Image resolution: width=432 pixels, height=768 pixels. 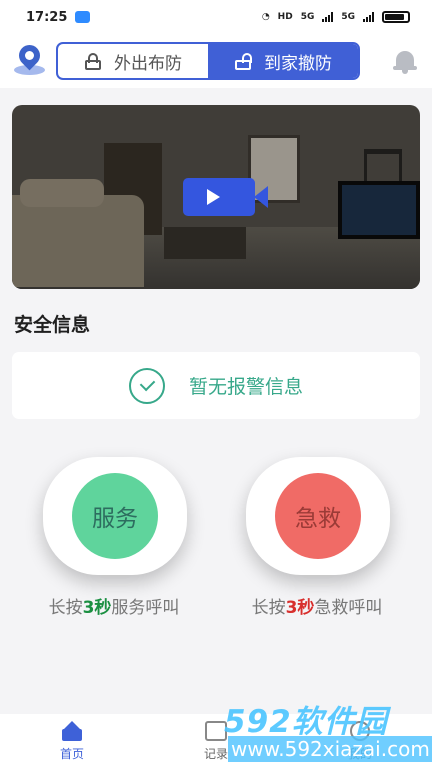 I want to click on lock-icon, so click(x=93, y=61).